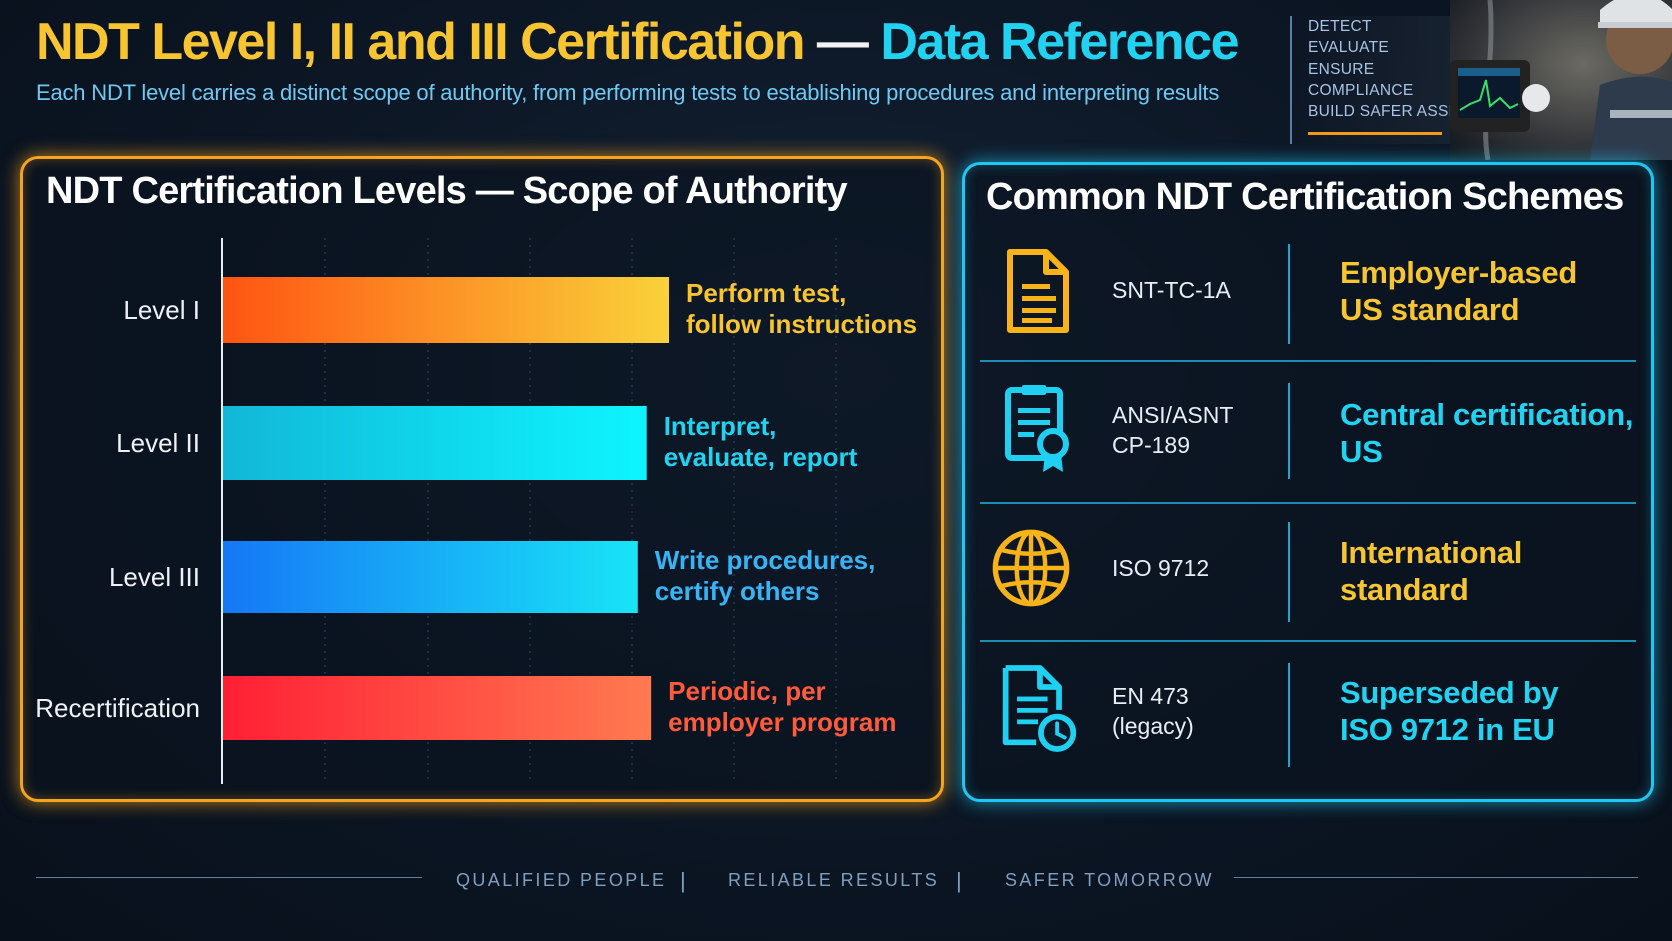 The image size is (1672, 941). What do you see at coordinates (1153, 726) in the screenshot?
I see `scheme-name-line: (legacy)` at bounding box center [1153, 726].